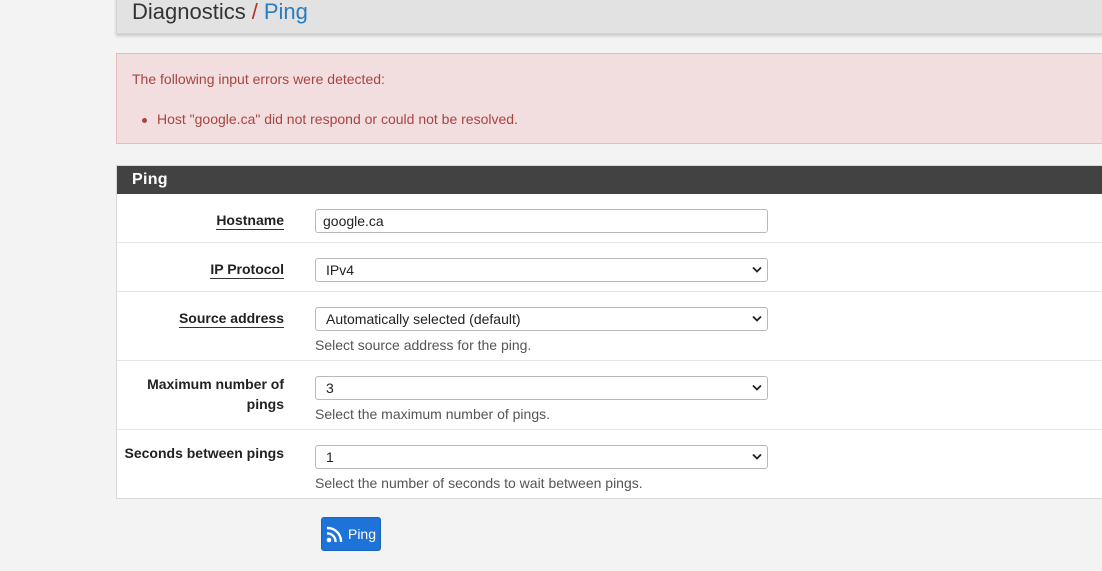 This screenshot has height=571, width=1102. I want to click on breadcrumb-current: Ping, so click(286, 12).